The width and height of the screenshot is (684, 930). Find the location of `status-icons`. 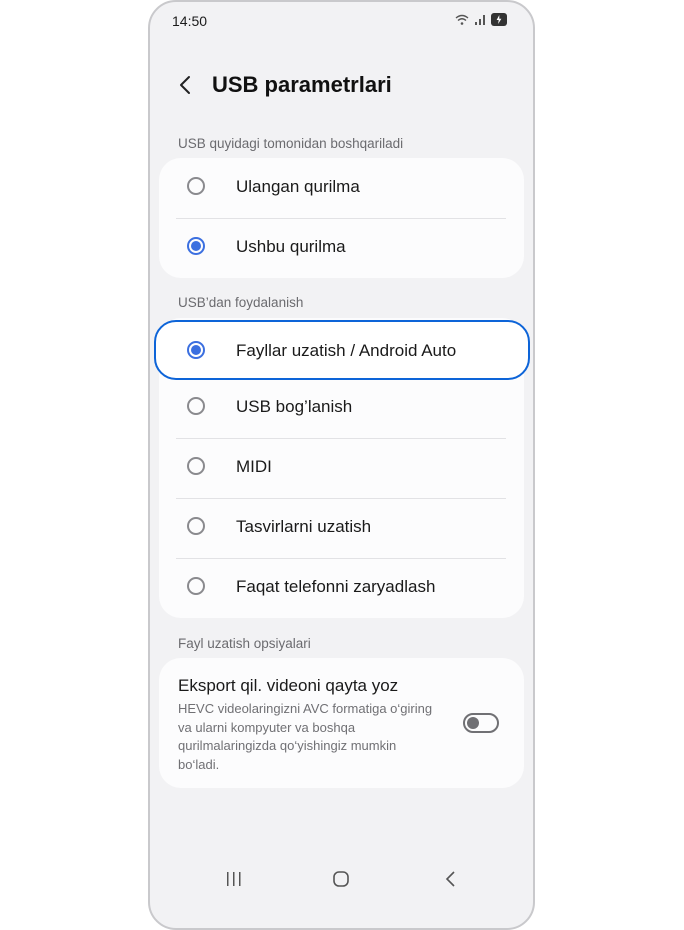

status-icons is located at coordinates (481, 19).